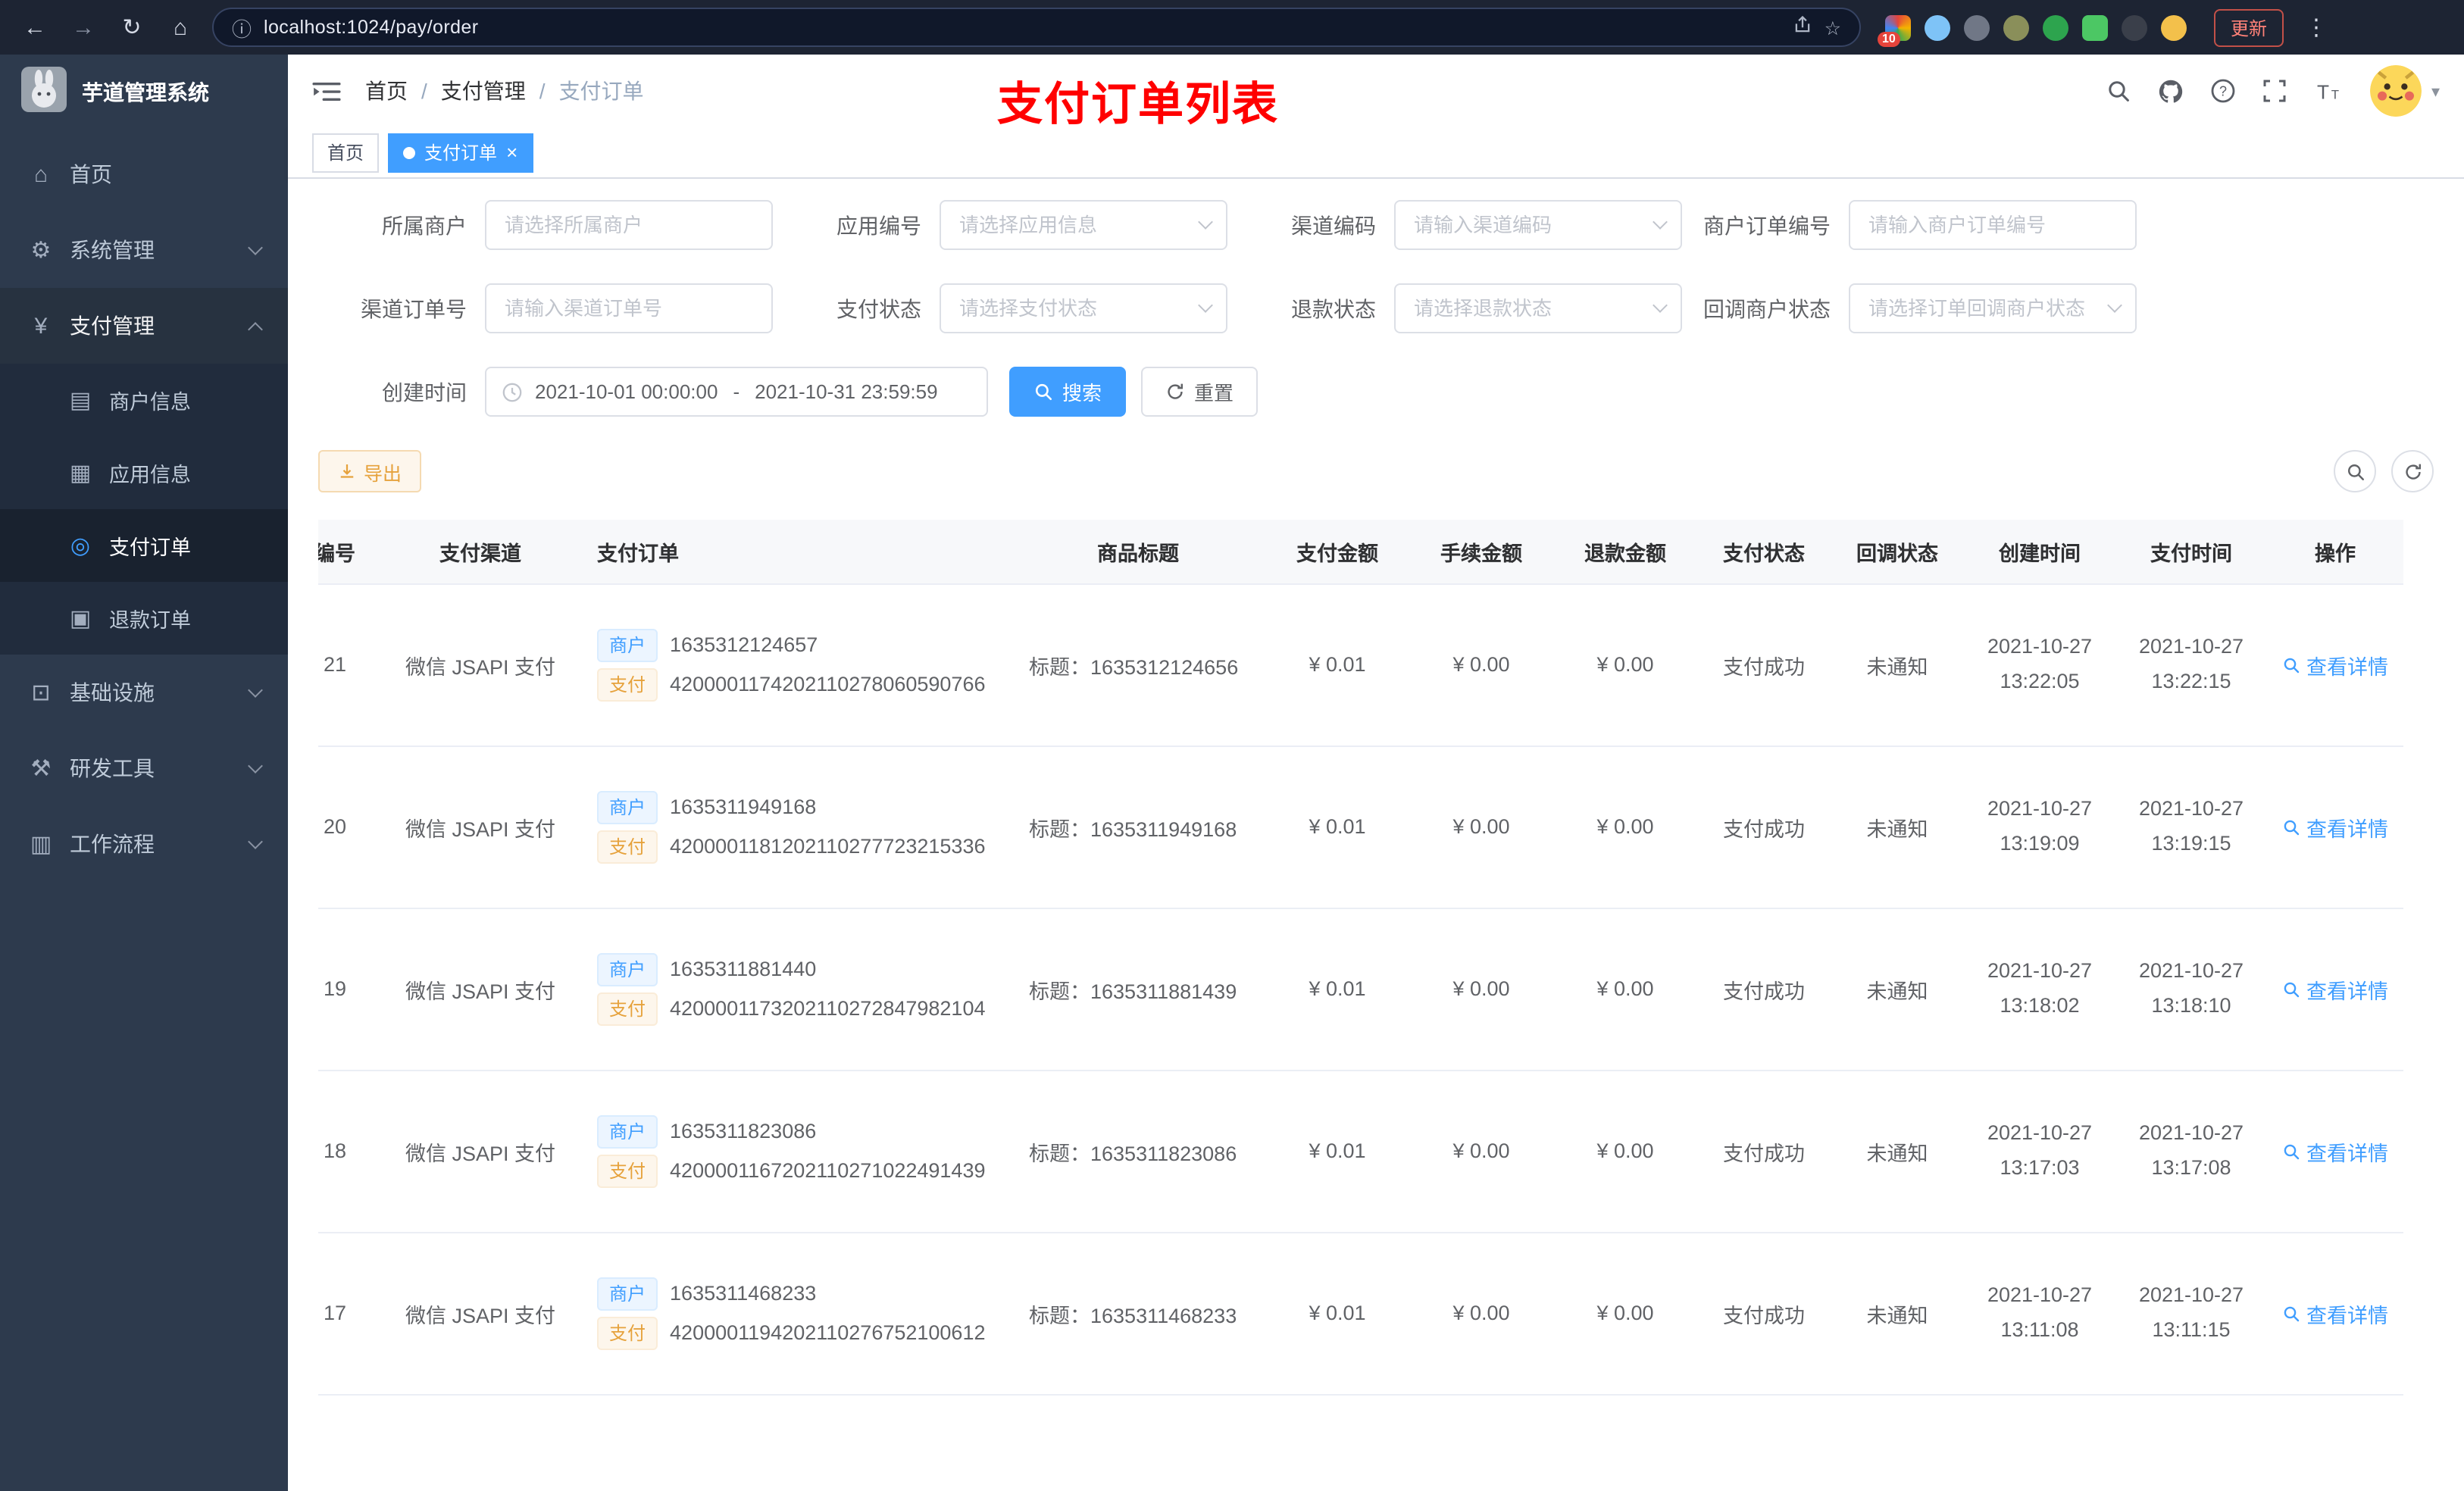 The height and width of the screenshot is (1491, 2464). Describe the element at coordinates (846, 391) in the screenshot. I see `date-end: 2021-10-31 23:59:59` at that location.